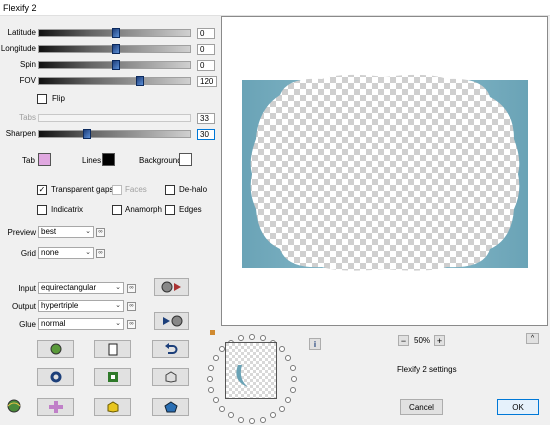  I want to click on info-button: i, so click(315, 344).